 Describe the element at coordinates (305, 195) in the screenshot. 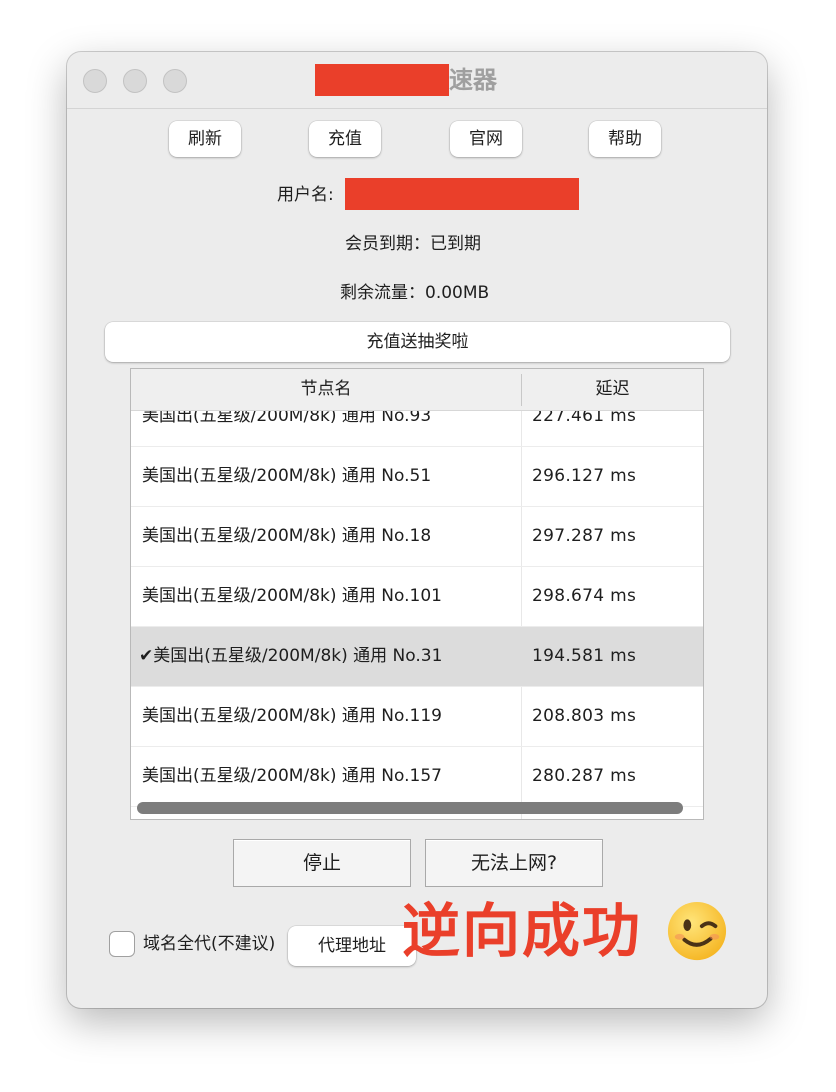

I see `username-label: 用户名:` at that location.